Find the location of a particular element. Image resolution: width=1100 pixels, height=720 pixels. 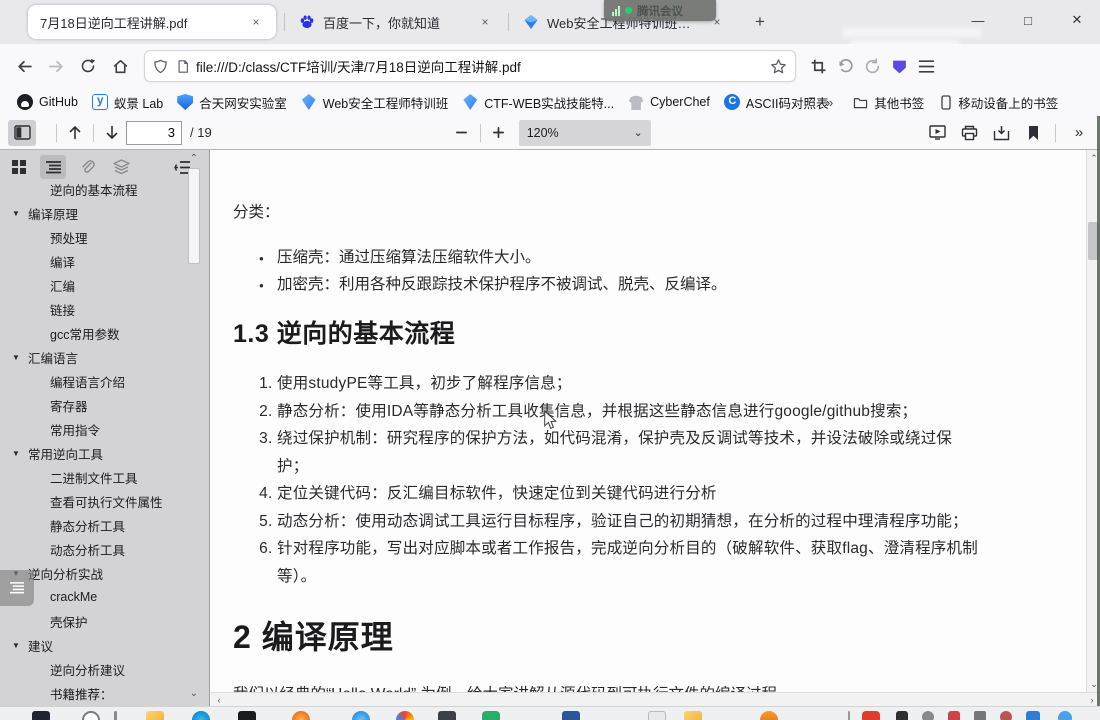

adblock-extension-icon is located at coordinates (899, 66).